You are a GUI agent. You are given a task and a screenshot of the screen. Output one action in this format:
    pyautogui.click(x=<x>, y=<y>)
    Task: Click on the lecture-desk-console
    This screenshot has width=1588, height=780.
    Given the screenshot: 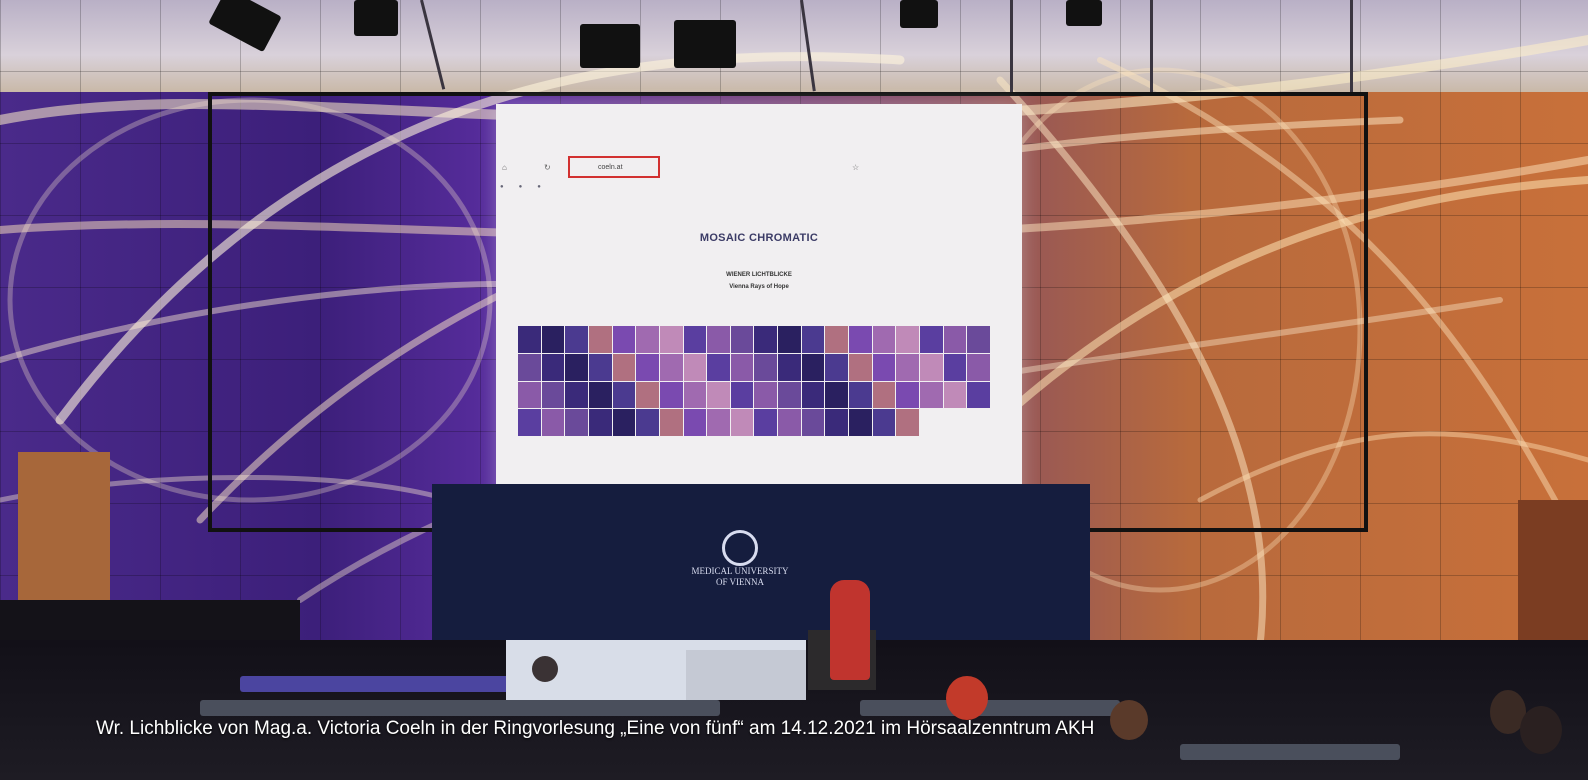 What is the action you would take?
    pyautogui.click(x=746, y=675)
    